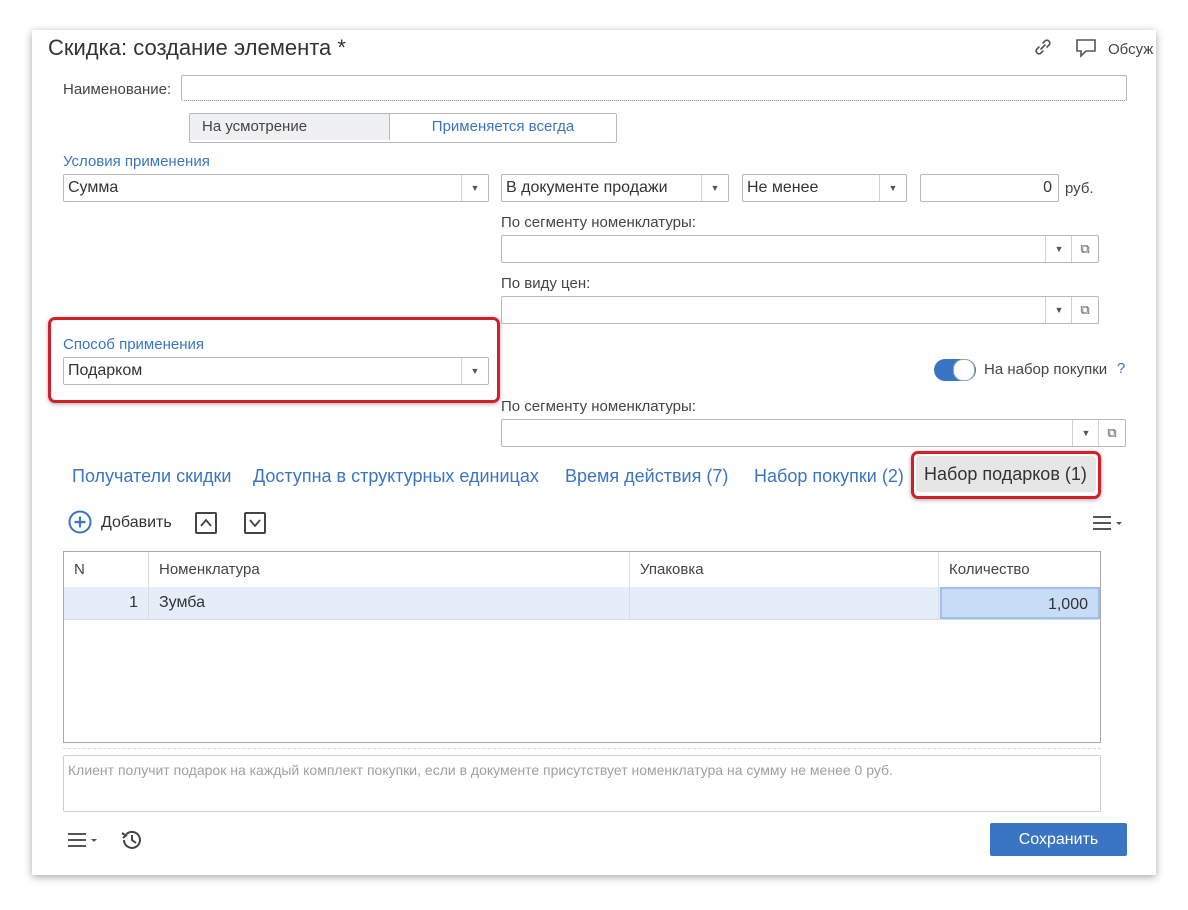 Image resolution: width=1188 pixels, height=910 pixels. I want to click on table-row: 1 Зумба 1,000, so click(582, 603).